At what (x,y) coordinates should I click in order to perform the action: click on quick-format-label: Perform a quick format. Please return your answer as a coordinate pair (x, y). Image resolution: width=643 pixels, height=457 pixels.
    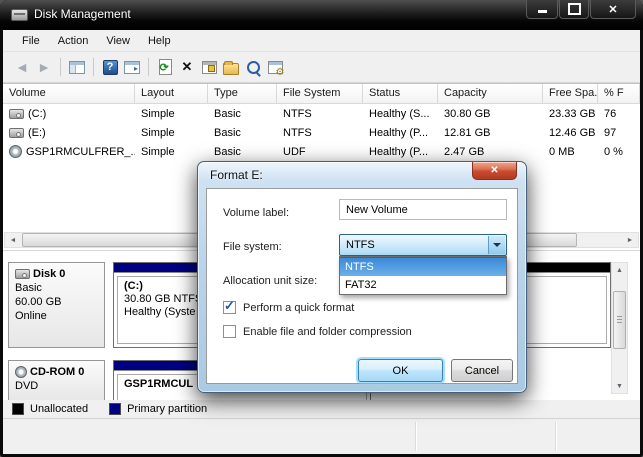
    Looking at the image, I should click on (299, 307).